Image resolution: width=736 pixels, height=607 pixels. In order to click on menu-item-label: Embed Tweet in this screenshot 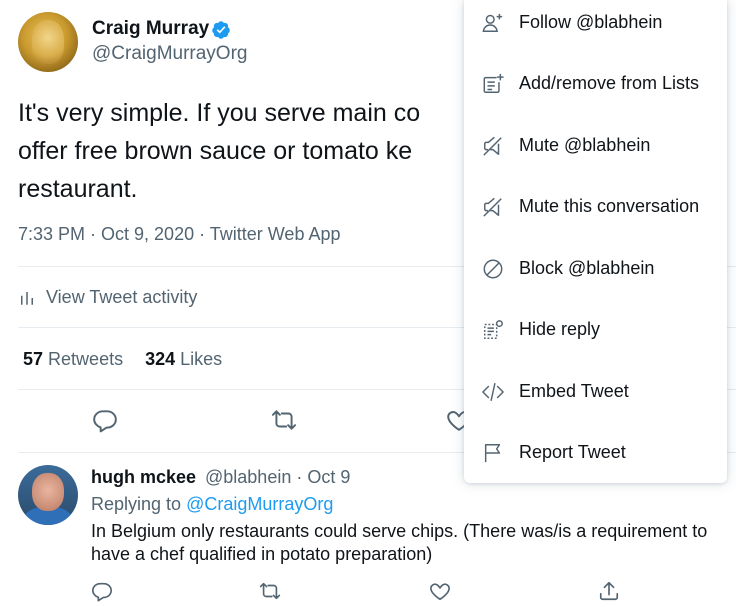, I will do `click(574, 391)`.